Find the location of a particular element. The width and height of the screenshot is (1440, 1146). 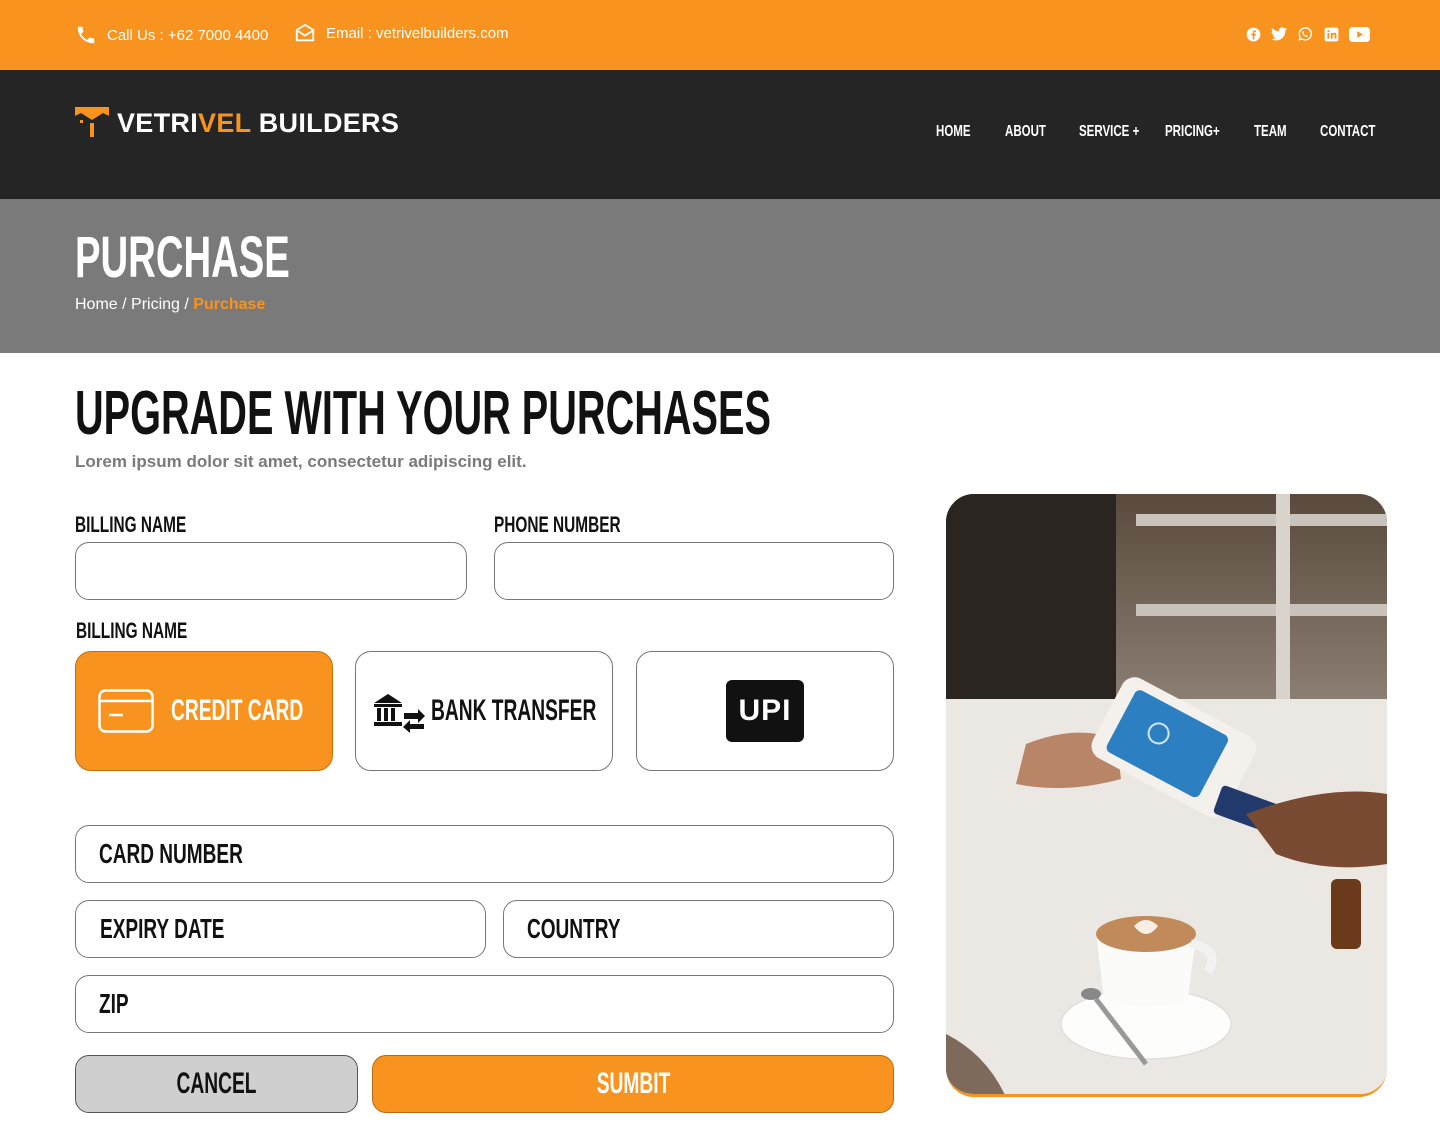

upi-logo: UPI is located at coordinates (765, 711).